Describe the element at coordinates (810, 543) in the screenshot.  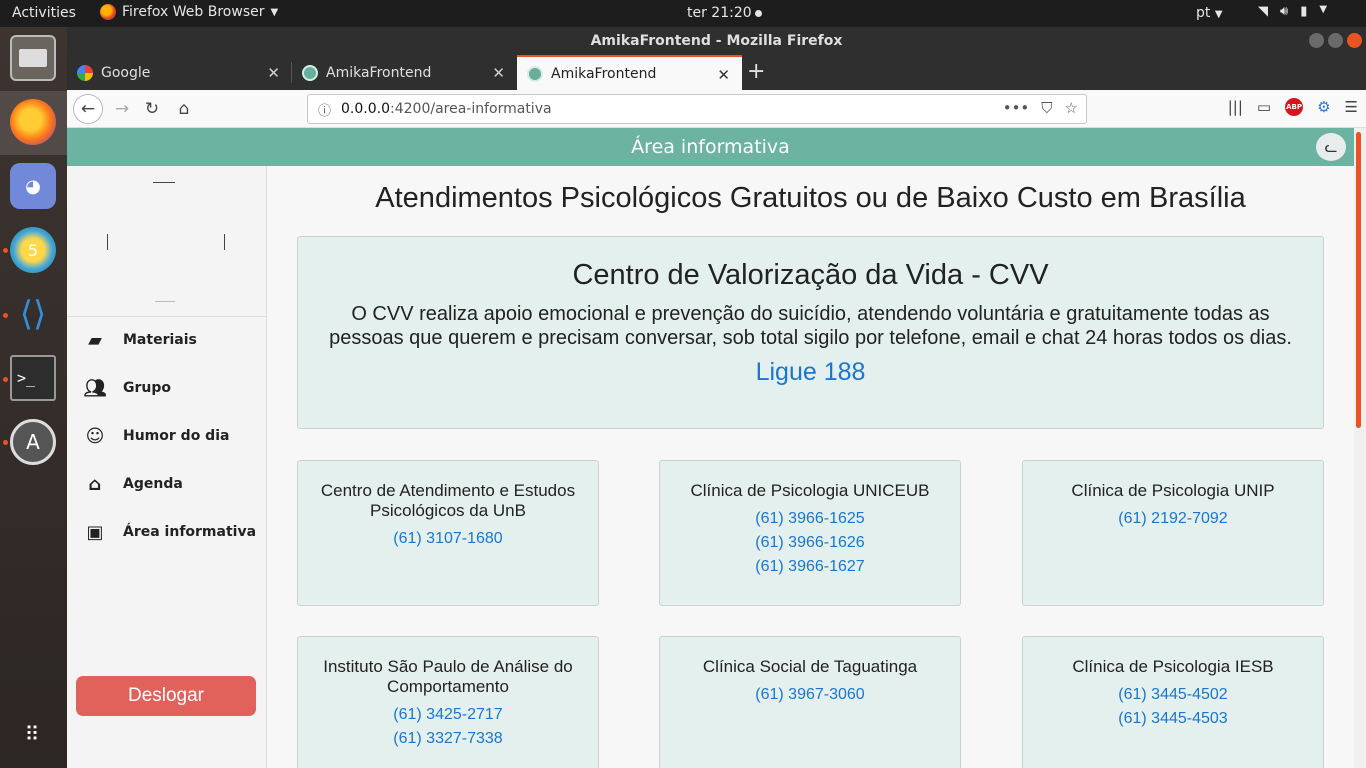
I see `clinic-phone-link: (61) 3966-1626` at that location.